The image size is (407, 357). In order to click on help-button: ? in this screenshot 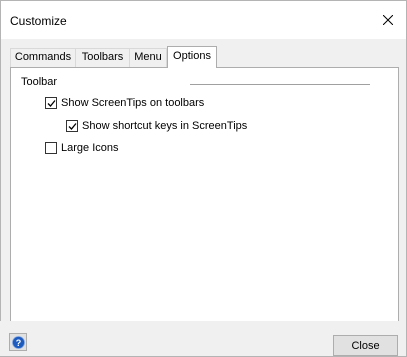, I will do `click(18, 342)`.